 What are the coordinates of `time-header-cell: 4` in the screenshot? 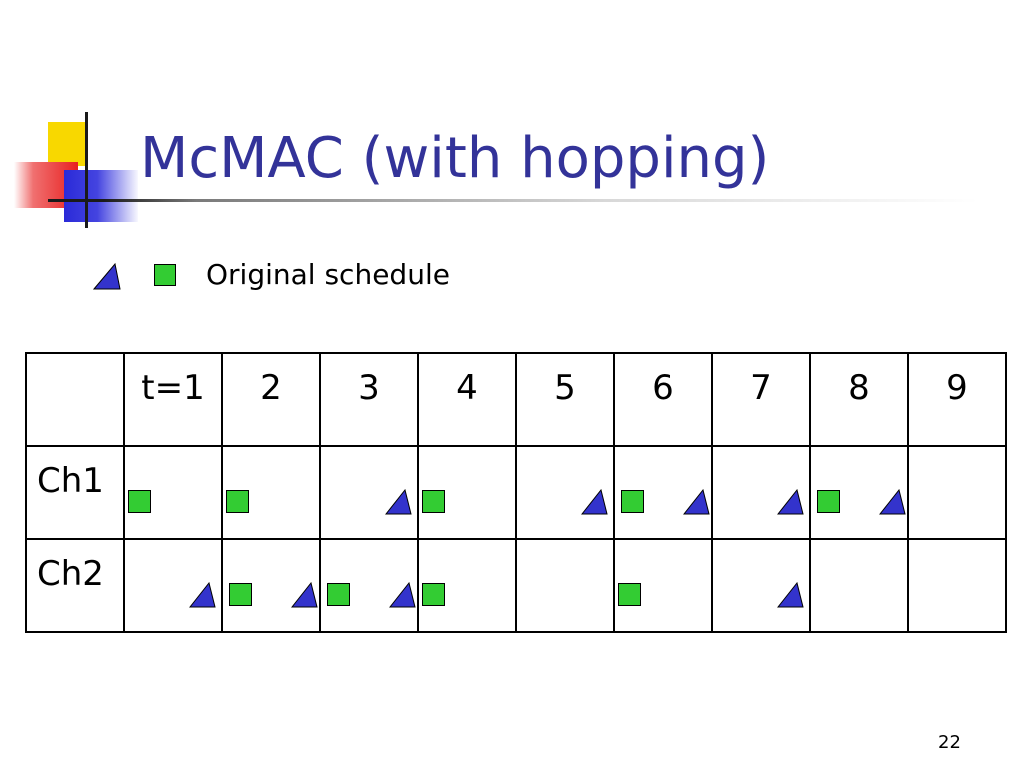 It's located at (467, 399).